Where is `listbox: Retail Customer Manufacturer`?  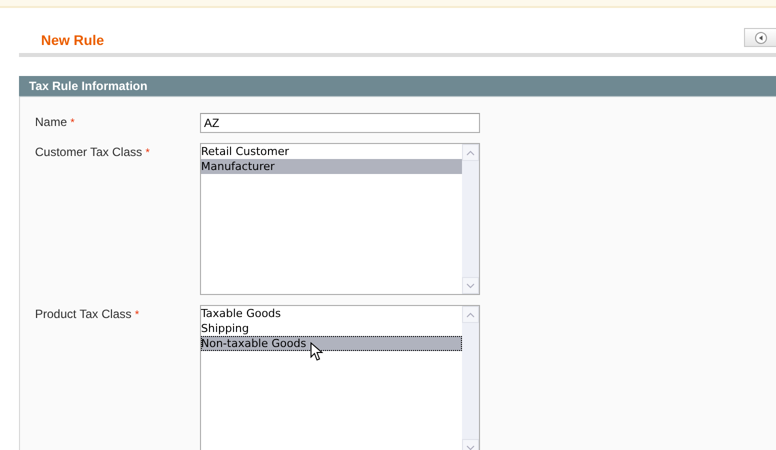
listbox: Retail Customer Manufacturer is located at coordinates (340, 219).